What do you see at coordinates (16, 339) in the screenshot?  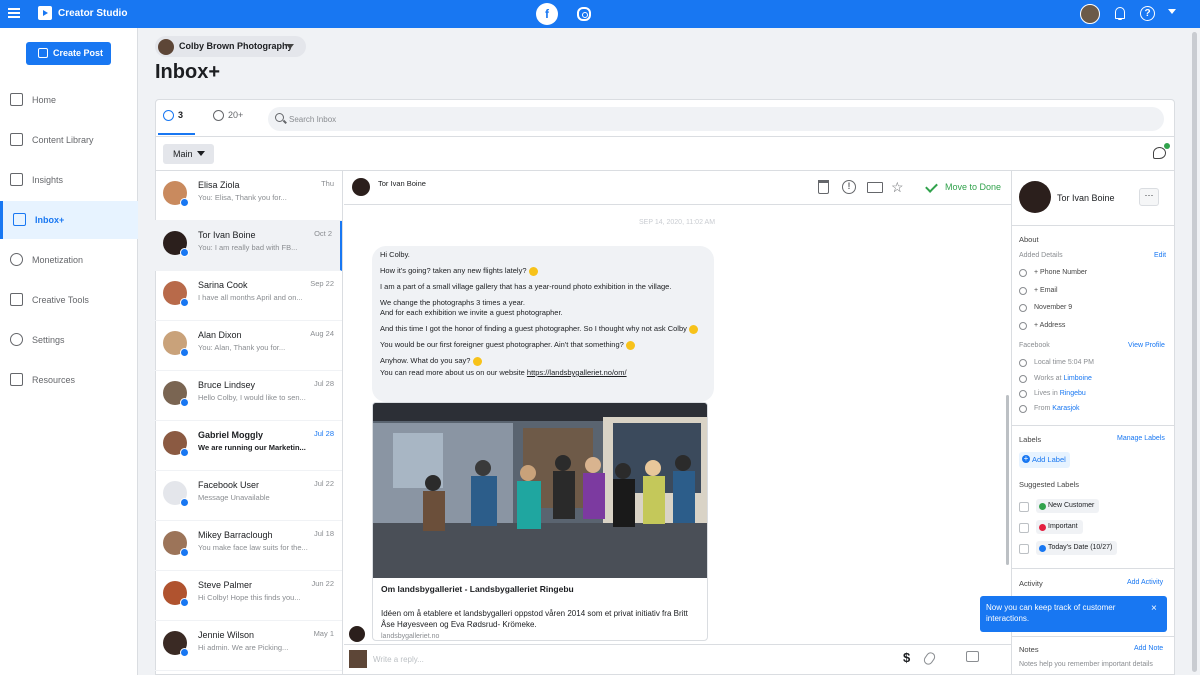 I see `gear-icon` at bounding box center [16, 339].